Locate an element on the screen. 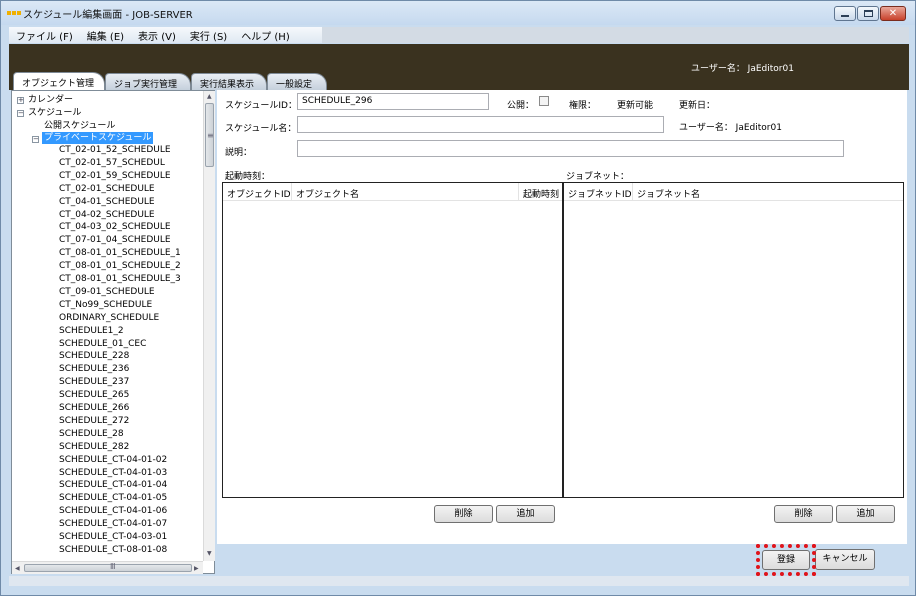 The image size is (916, 596). maximize-icon is located at coordinates (868, 13).